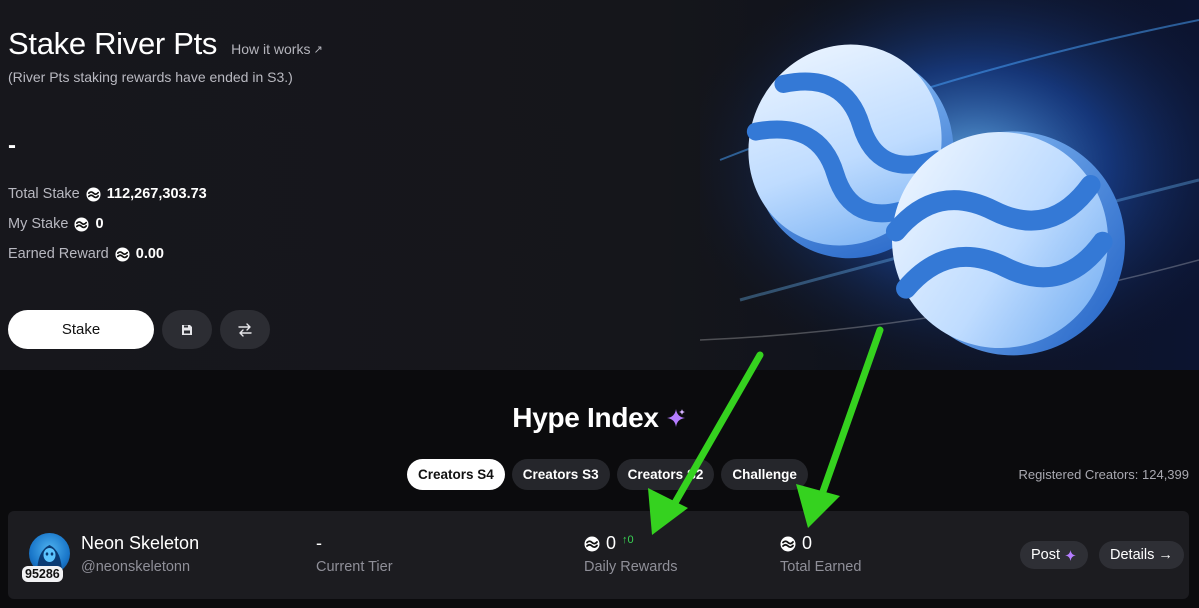 The width and height of the screenshot is (1199, 608). I want to click on creator-handle: @neonskeletonn, so click(136, 567).